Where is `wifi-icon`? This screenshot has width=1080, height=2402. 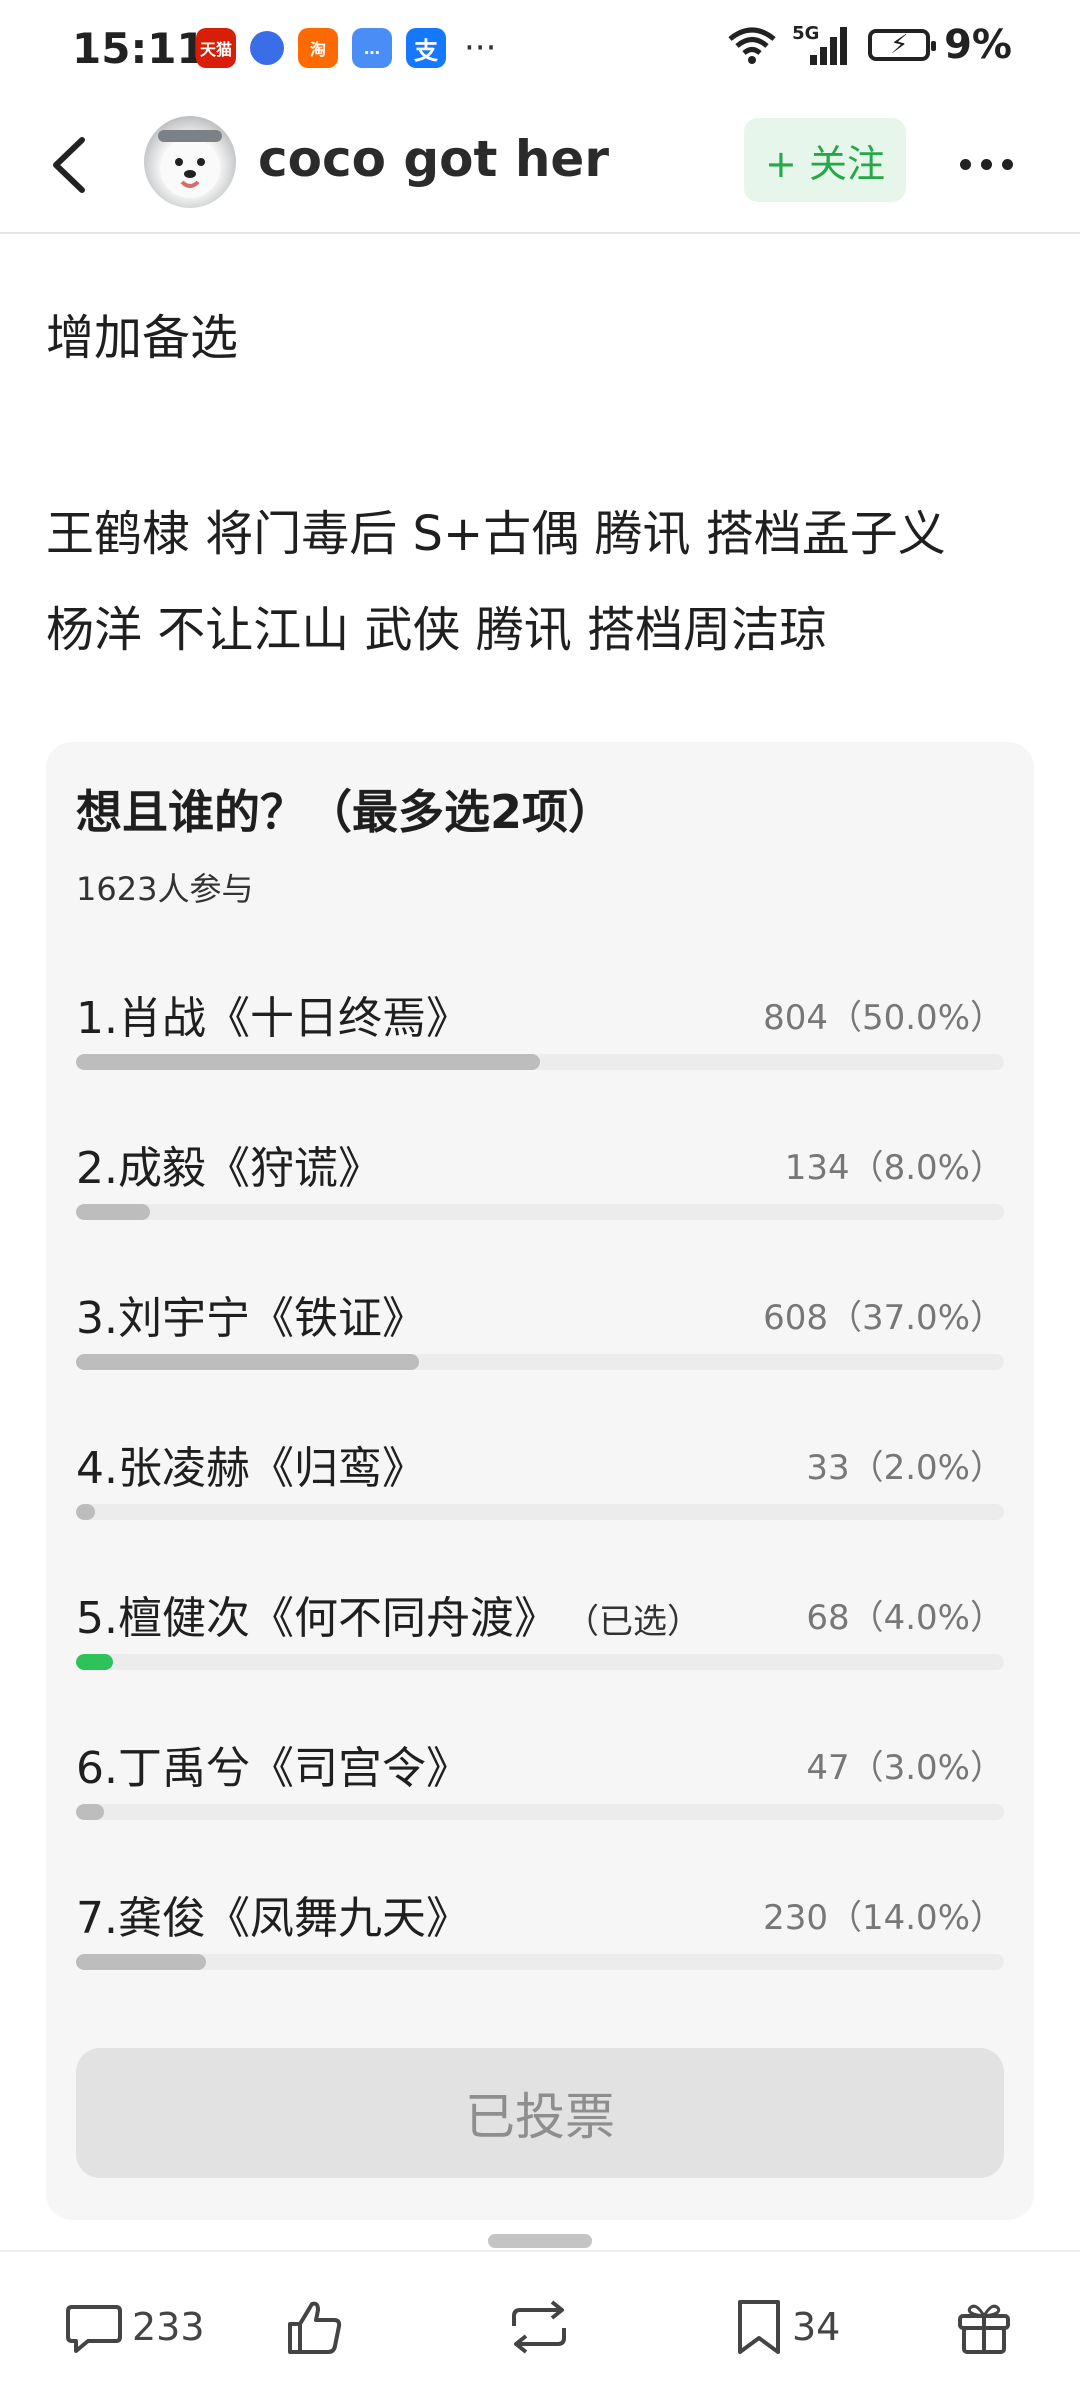
wifi-icon is located at coordinates (752, 45).